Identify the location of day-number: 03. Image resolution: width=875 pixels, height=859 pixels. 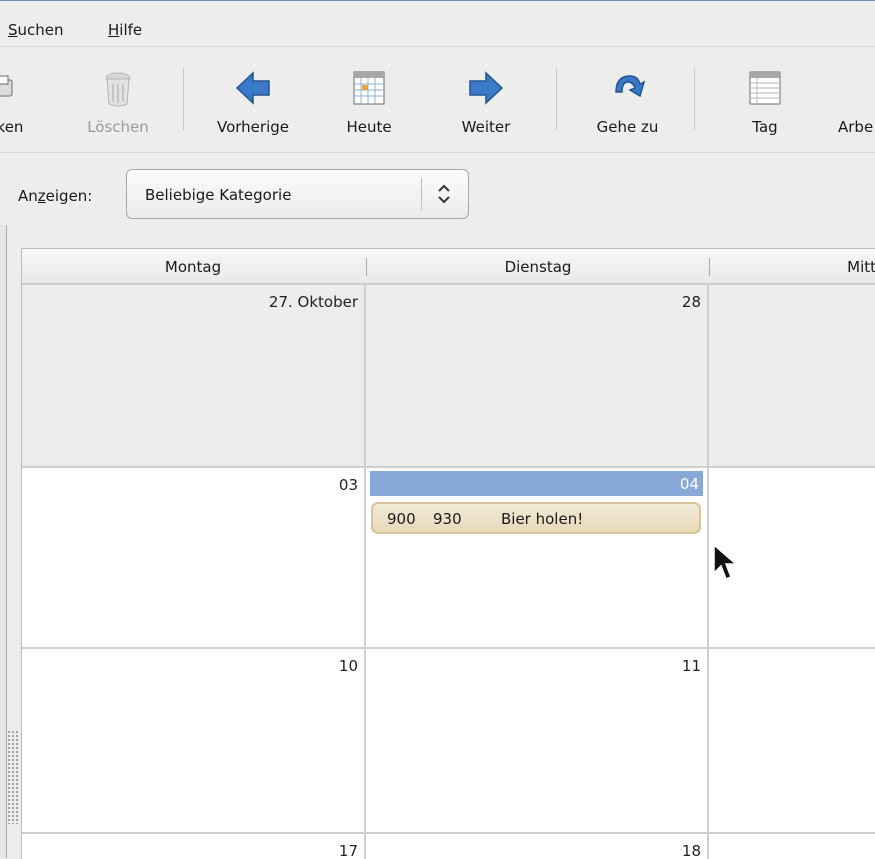
(348, 485).